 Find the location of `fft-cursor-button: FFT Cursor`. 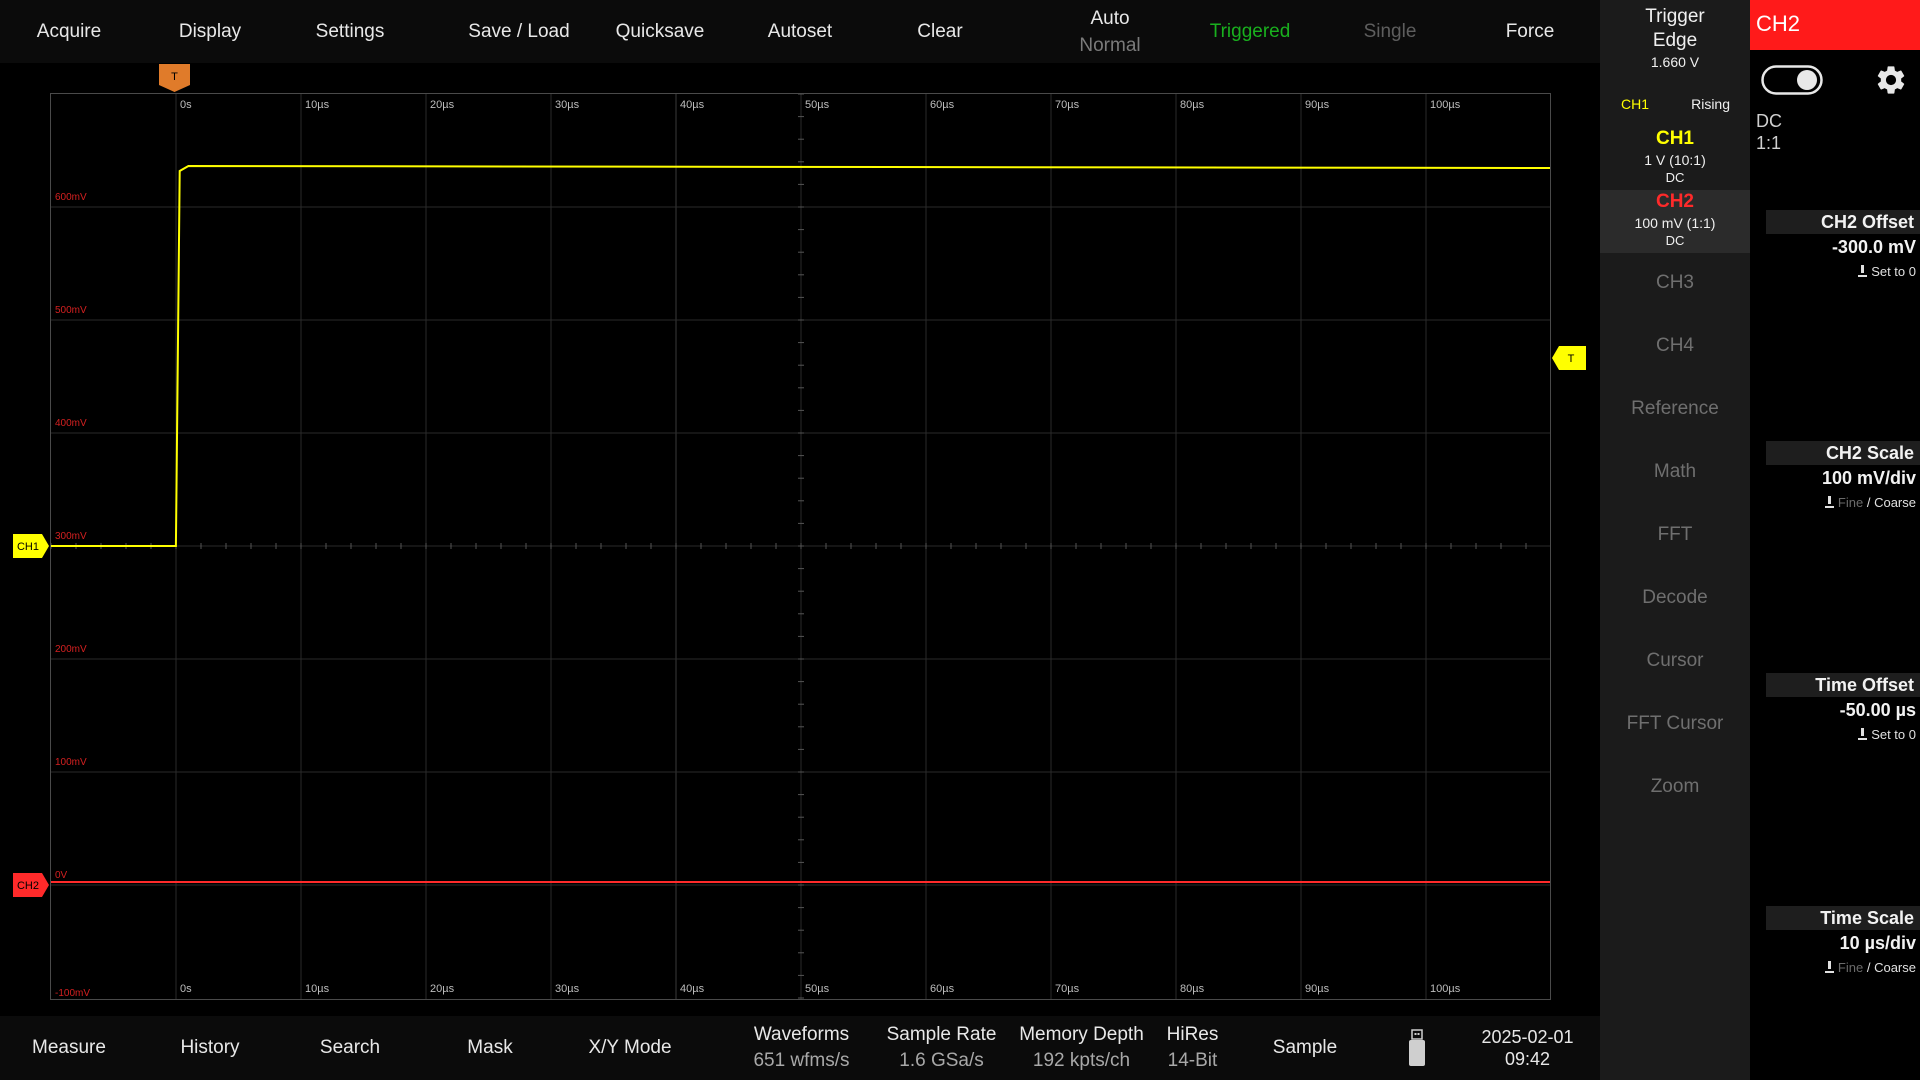

fft-cursor-button: FFT Cursor is located at coordinates (1675, 724).